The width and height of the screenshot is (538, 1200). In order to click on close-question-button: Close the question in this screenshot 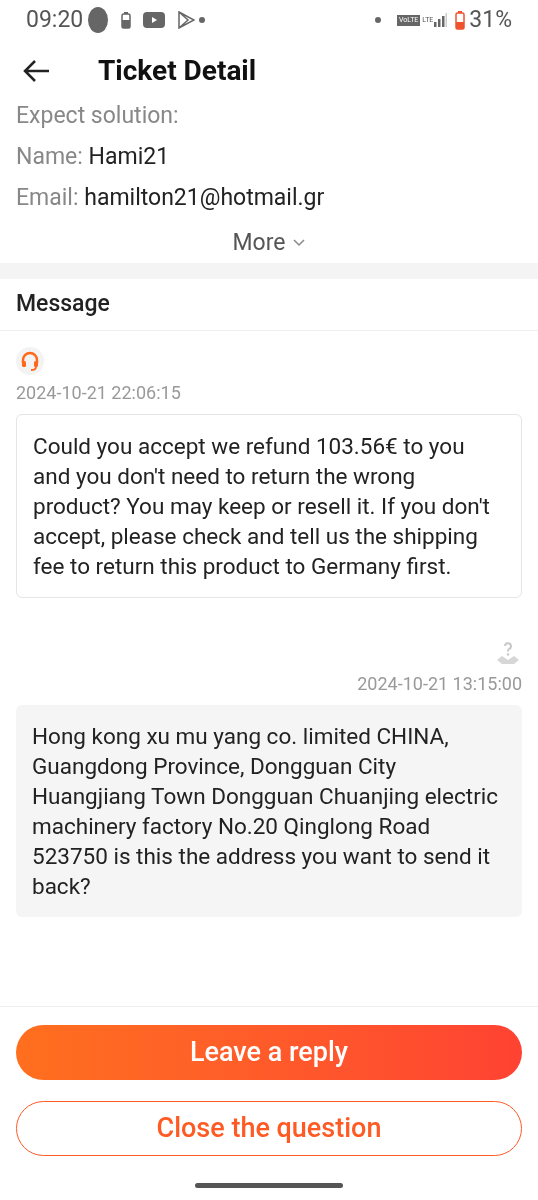, I will do `click(269, 1128)`.